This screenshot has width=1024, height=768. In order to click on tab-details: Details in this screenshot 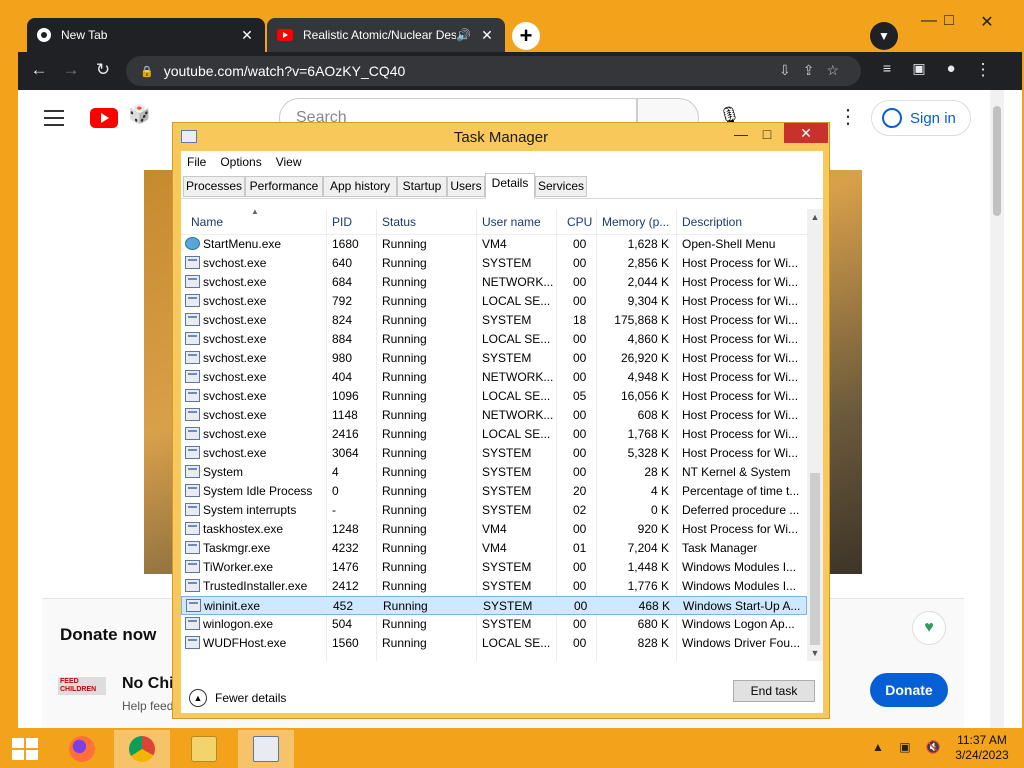, I will do `click(510, 186)`.